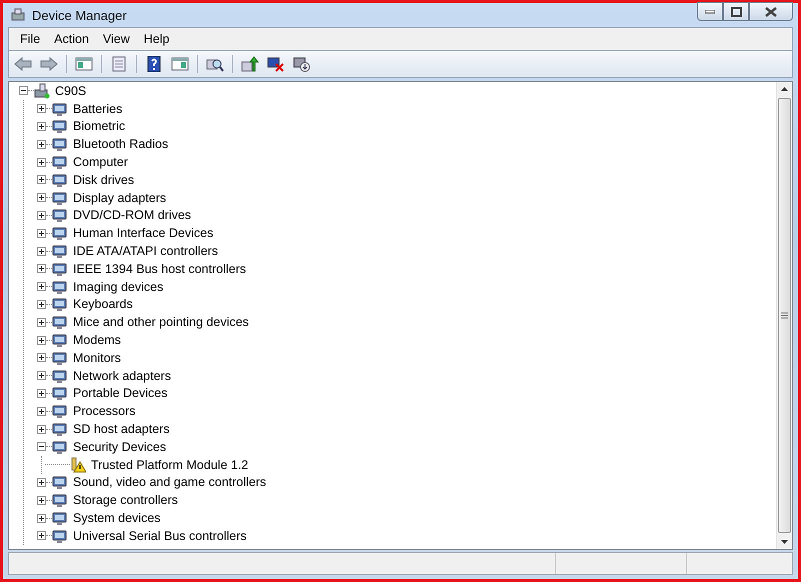 The height and width of the screenshot is (582, 801). I want to click on minimize-icon, so click(710, 12).